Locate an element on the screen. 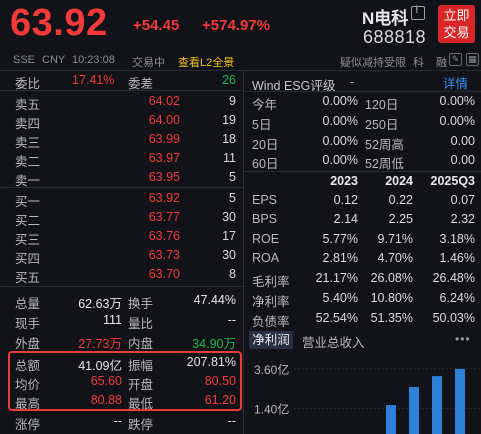 This screenshot has width=481, height=434. reduction-notice: 疑似减持受限 is located at coordinates (373, 62).